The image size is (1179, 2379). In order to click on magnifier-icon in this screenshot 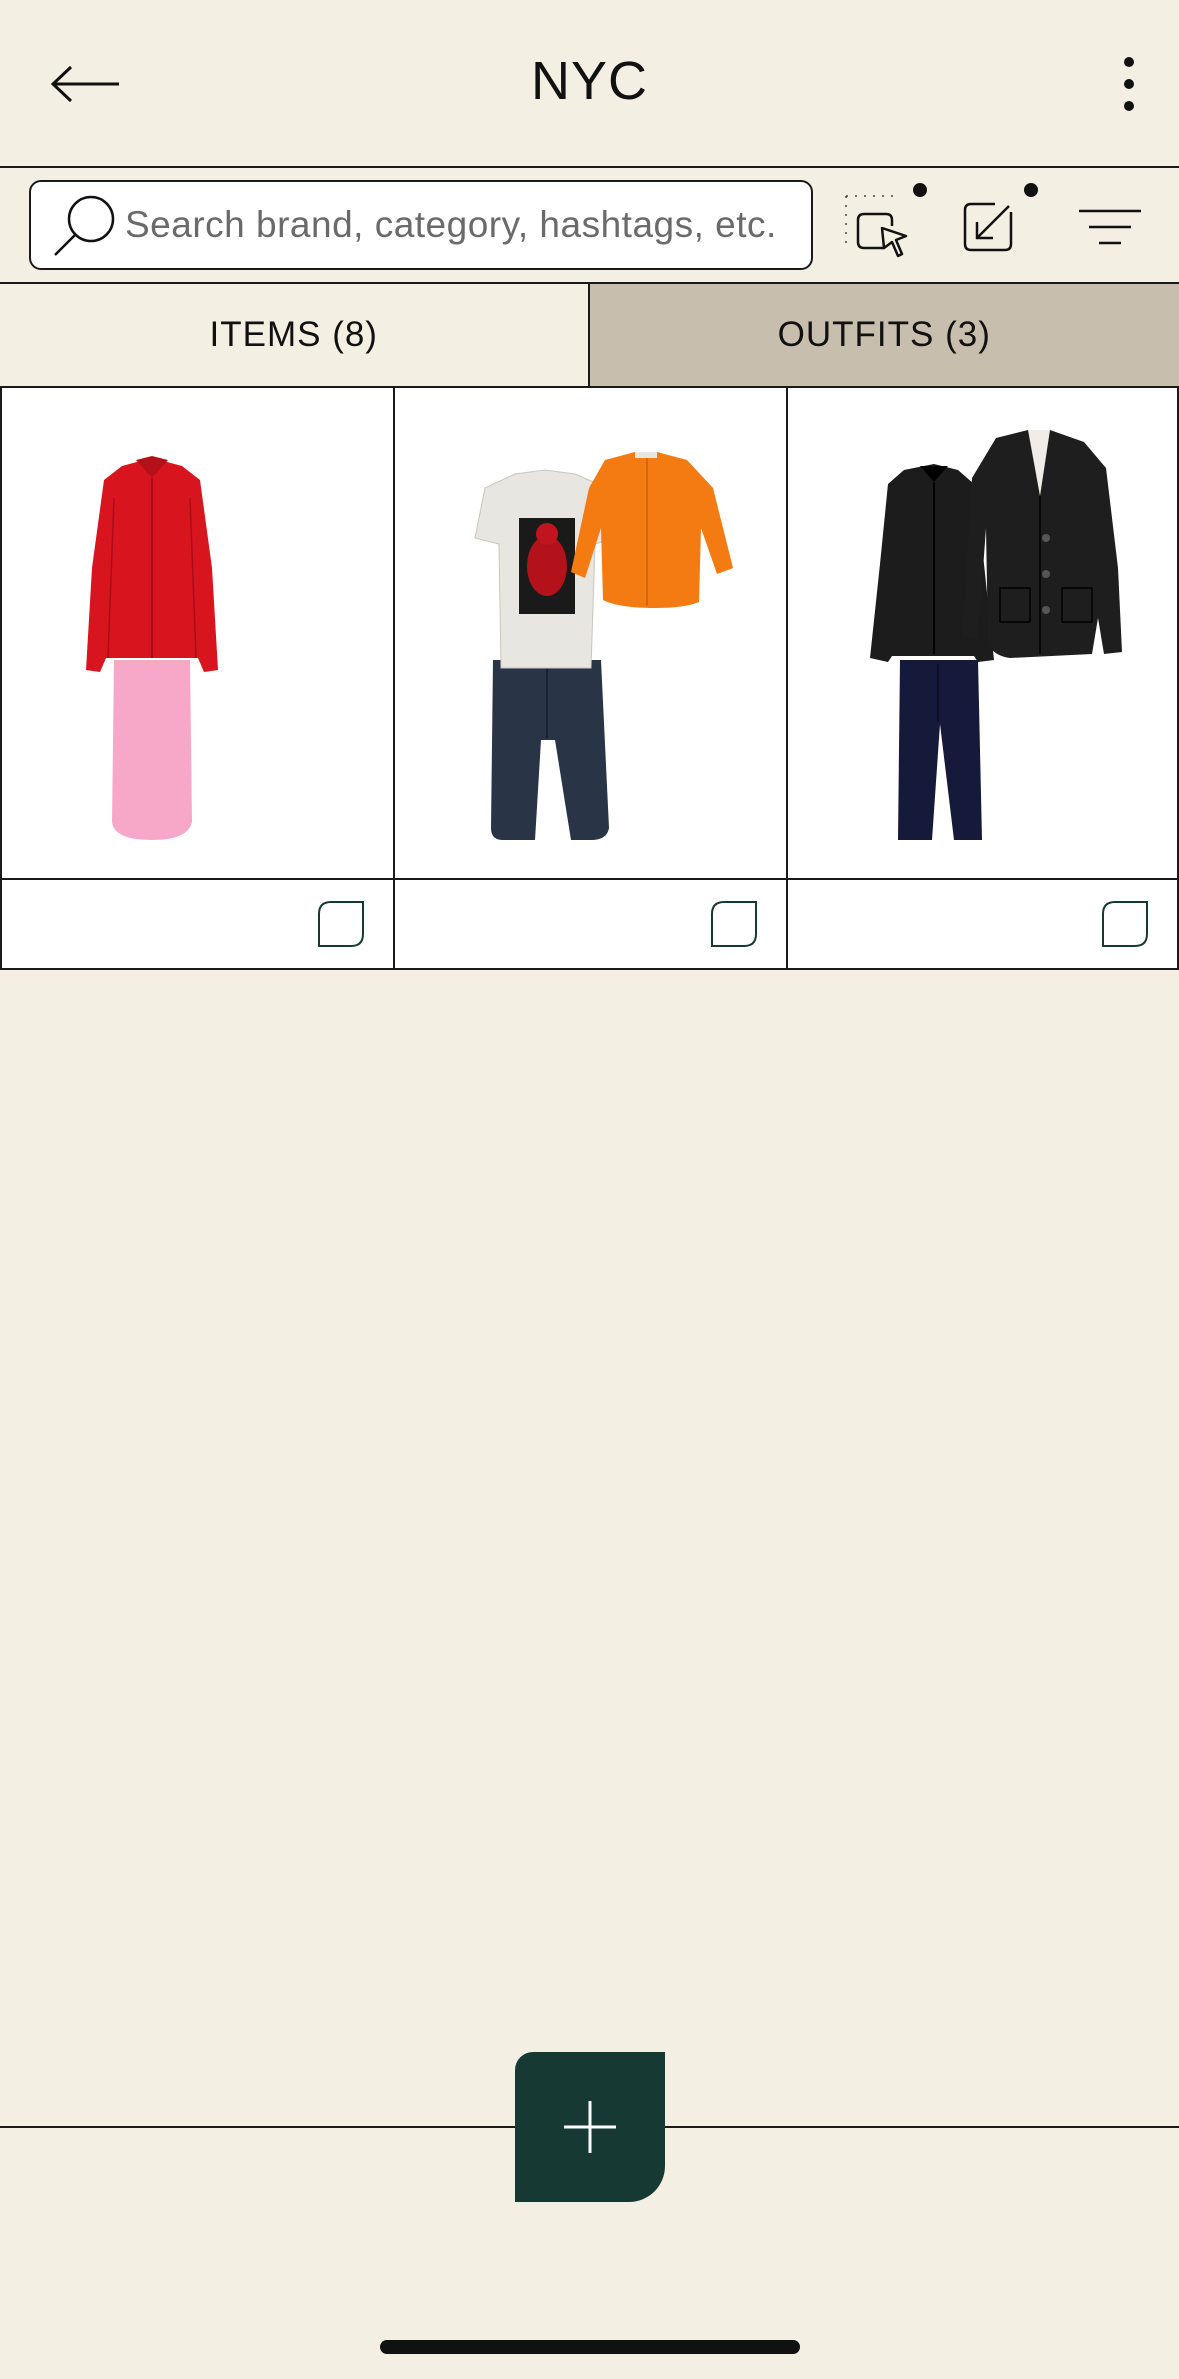, I will do `click(85, 225)`.